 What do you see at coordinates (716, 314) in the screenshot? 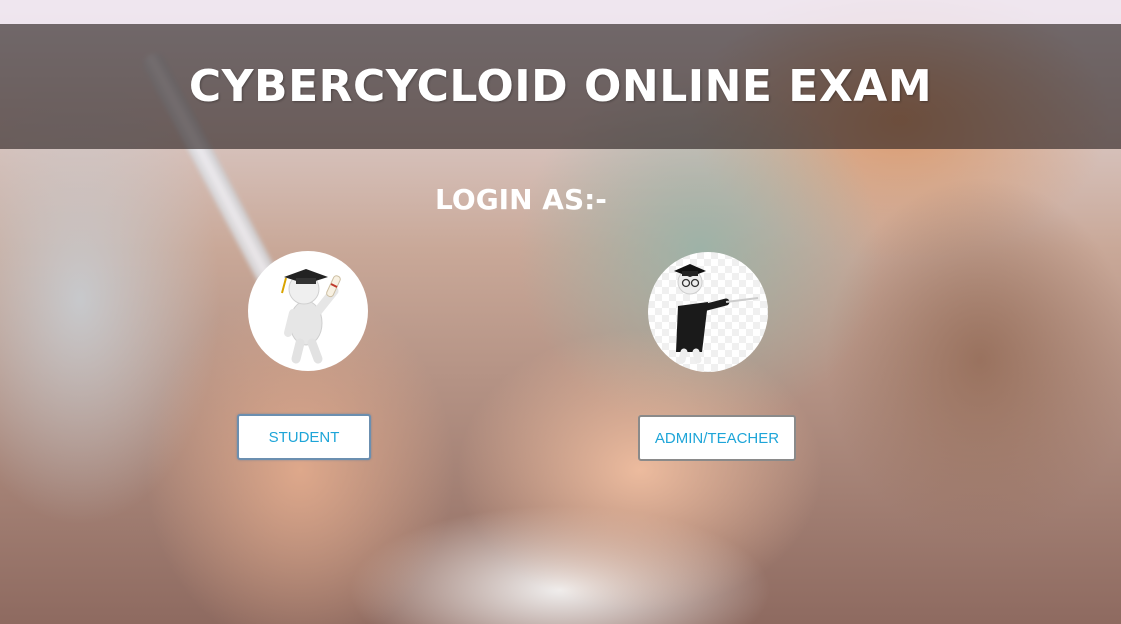
I see `teacher-pointer-icon` at bounding box center [716, 314].